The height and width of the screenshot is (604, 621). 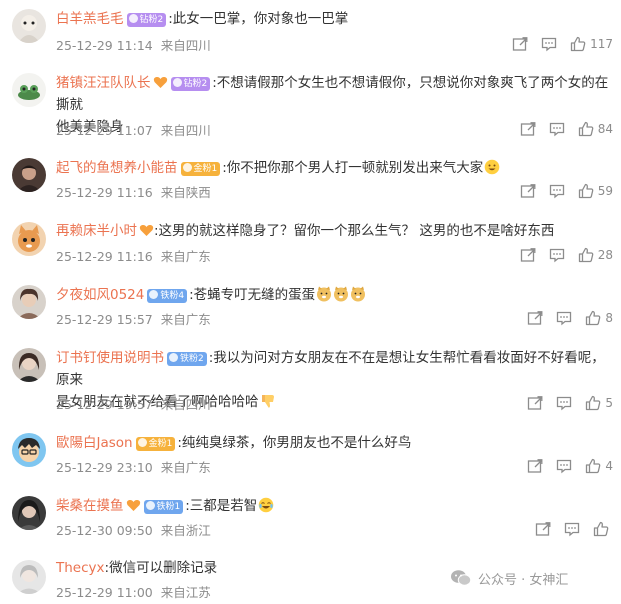 What do you see at coordinates (333, 295) in the screenshot?
I see `comment-body: 夕夜如风0524 铁粉4:苍蝇专叮无缝的蛋蛋` at bounding box center [333, 295].